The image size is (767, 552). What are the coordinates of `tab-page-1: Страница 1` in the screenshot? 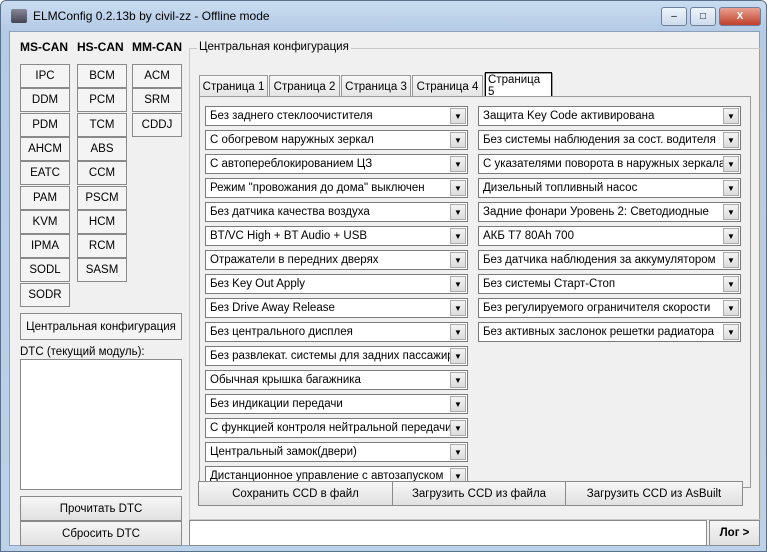 It's located at (233, 86).